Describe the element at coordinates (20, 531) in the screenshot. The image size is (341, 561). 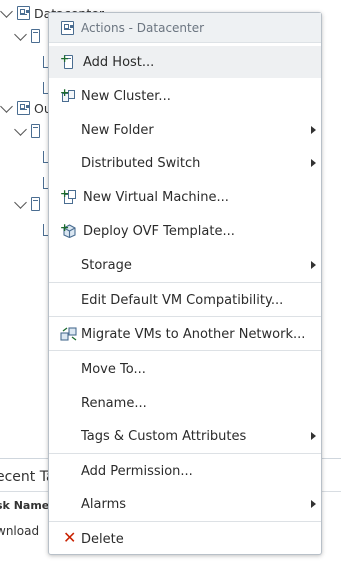
I see `task-name-cell: wnload` at that location.